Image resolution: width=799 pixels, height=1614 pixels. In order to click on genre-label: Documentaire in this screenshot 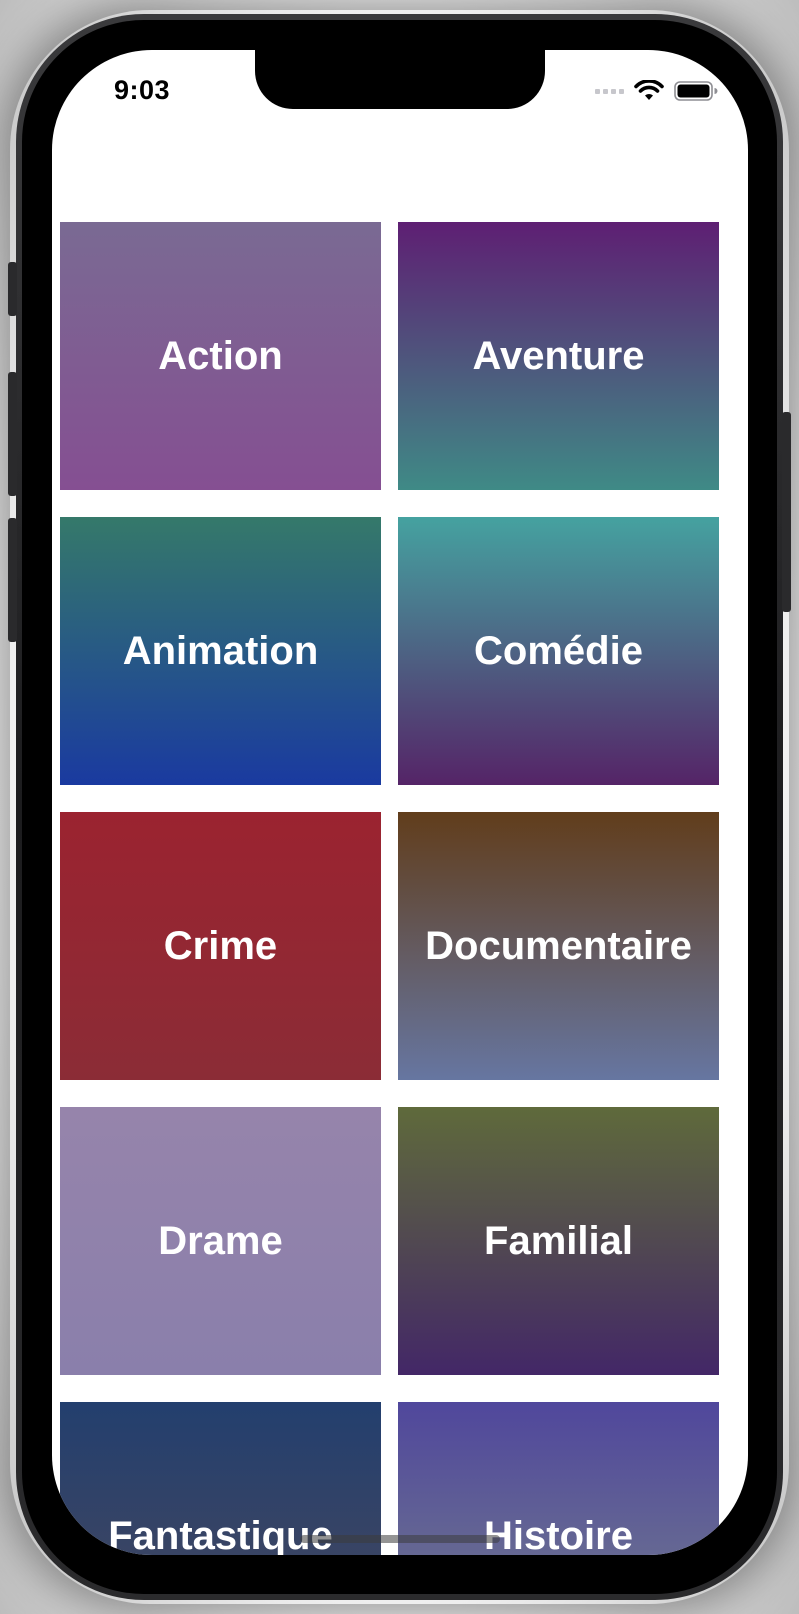, I will do `click(558, 945)`.